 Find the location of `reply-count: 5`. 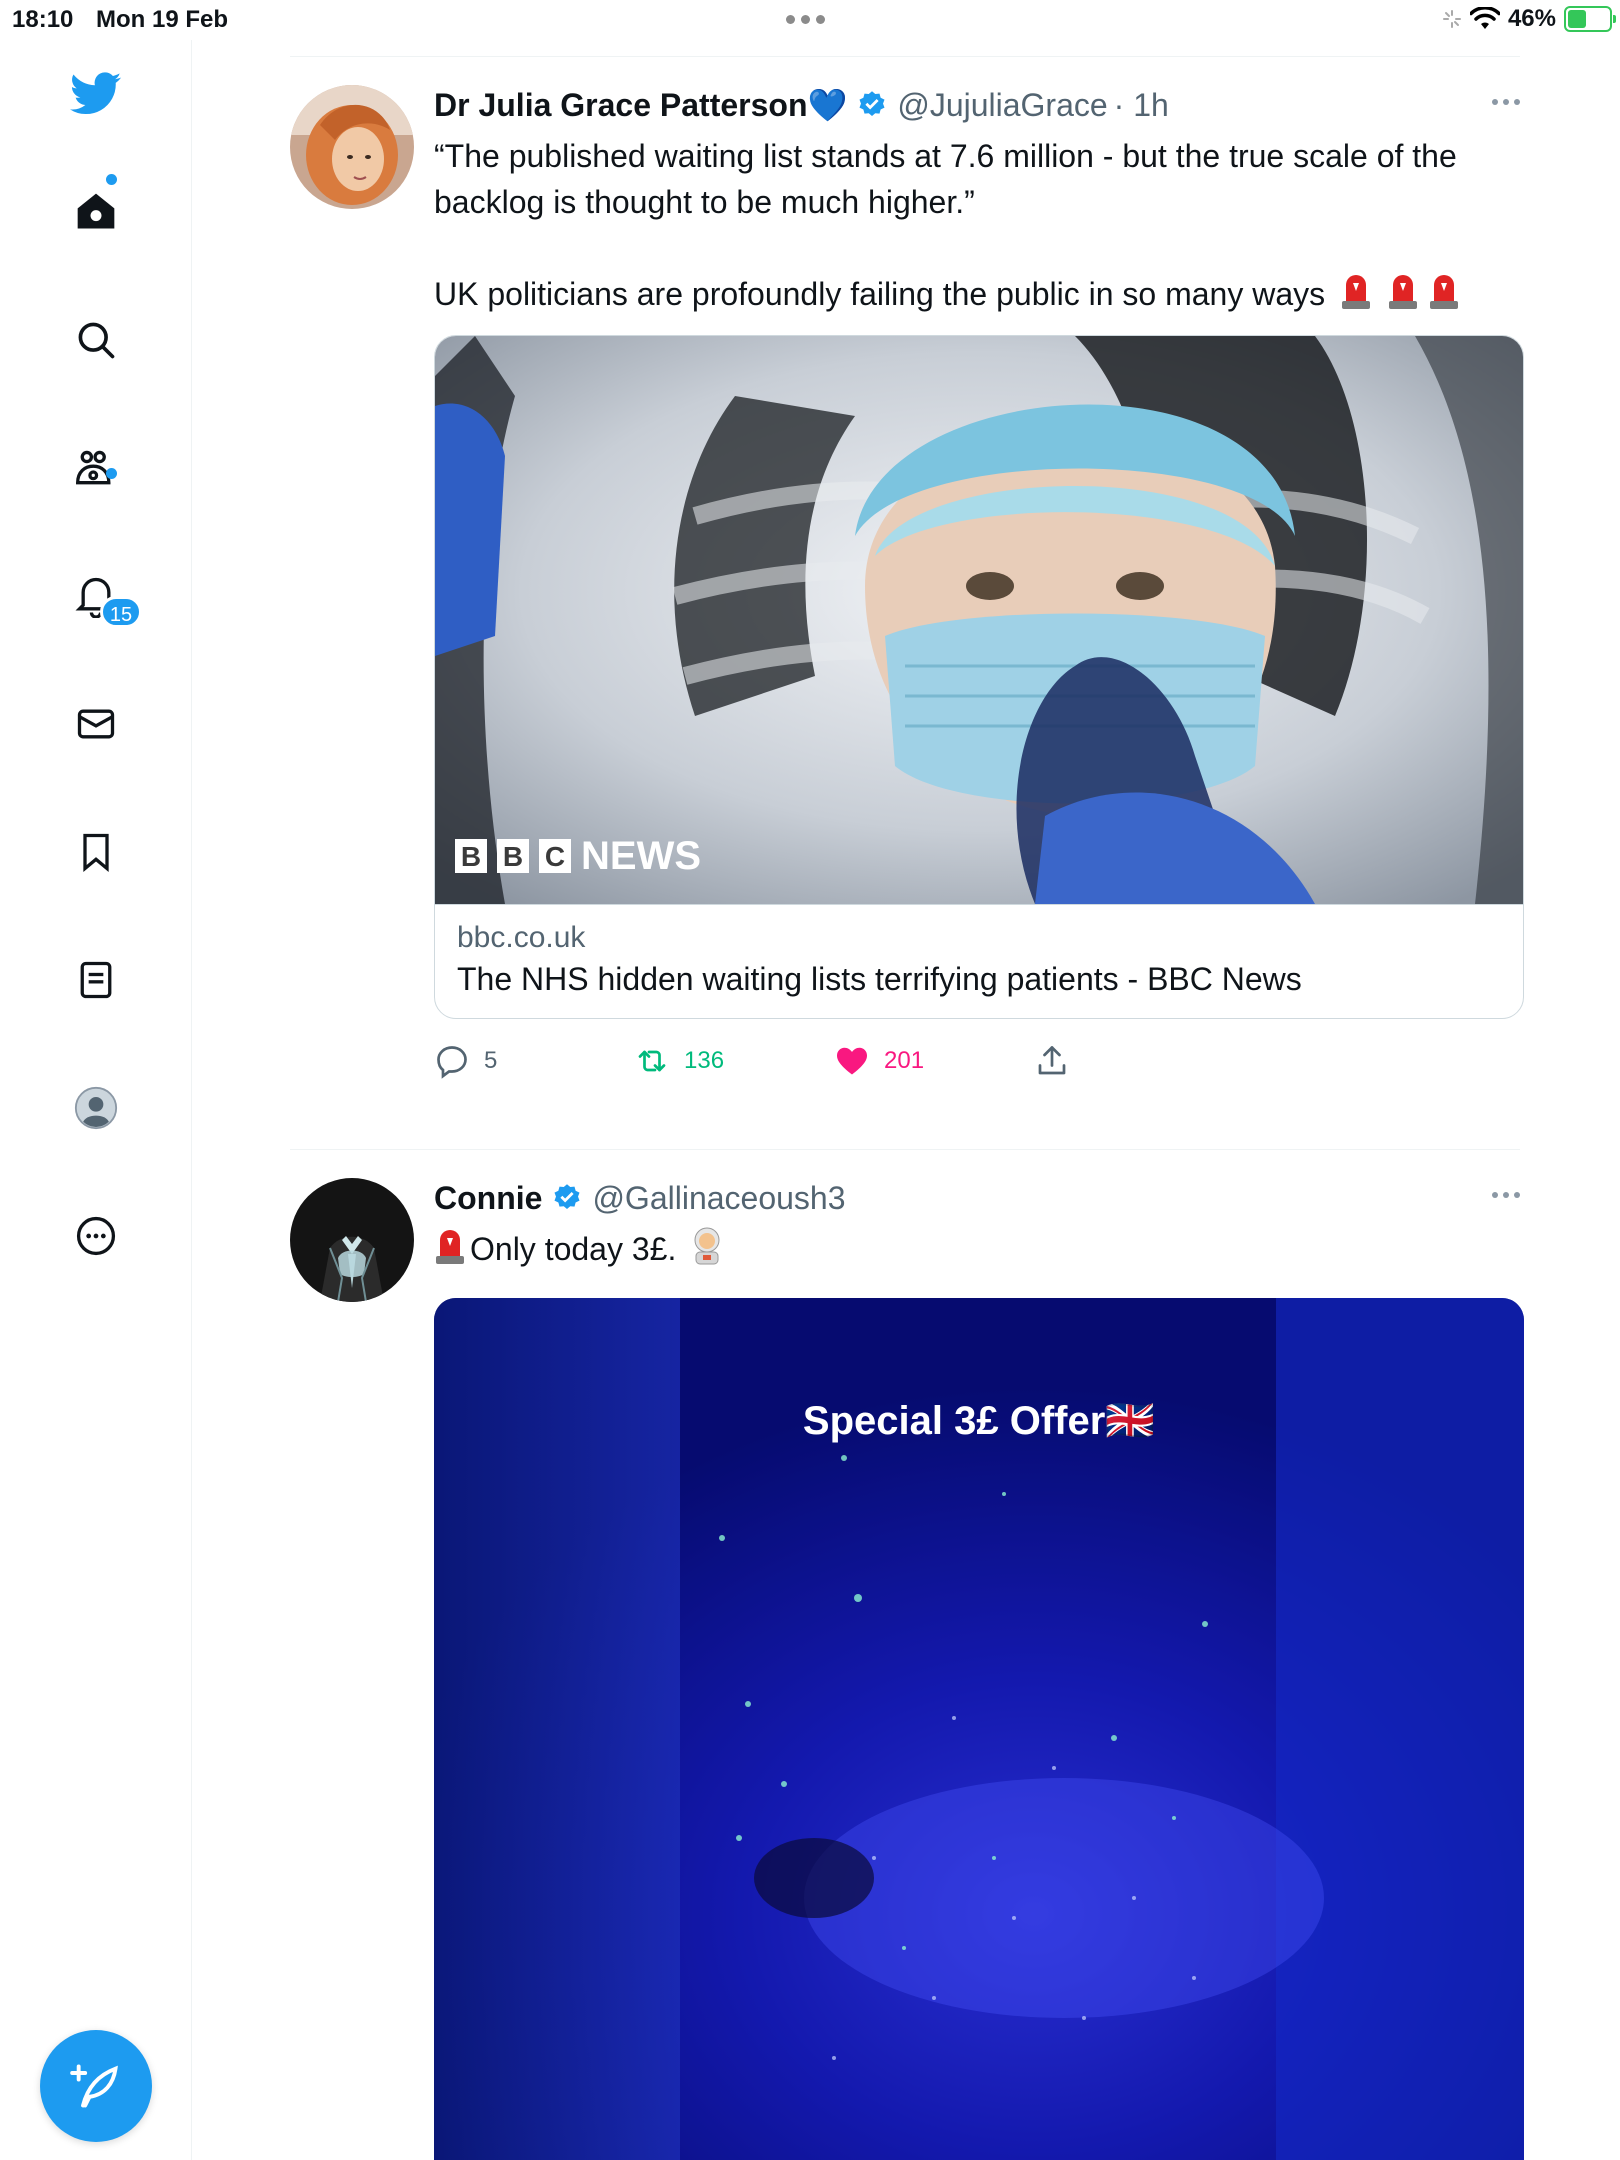

reply-count: 5 is located at coordinates (491, 1060).